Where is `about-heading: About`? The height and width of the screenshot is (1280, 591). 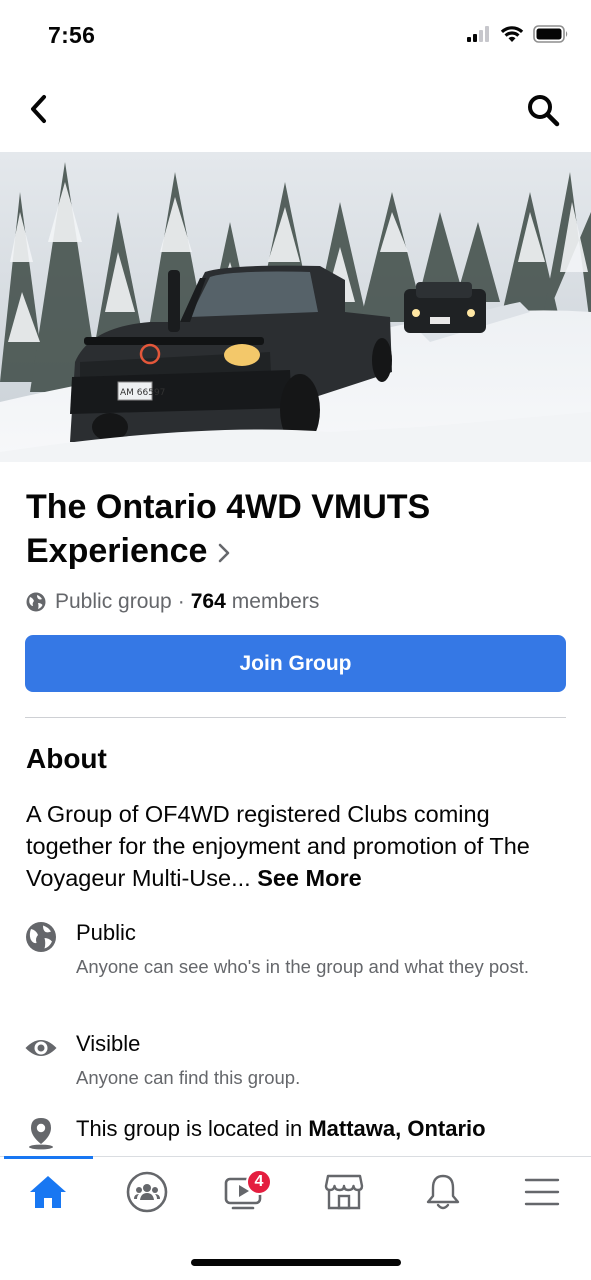 about-heading: About is located at coordinates (66, 758).